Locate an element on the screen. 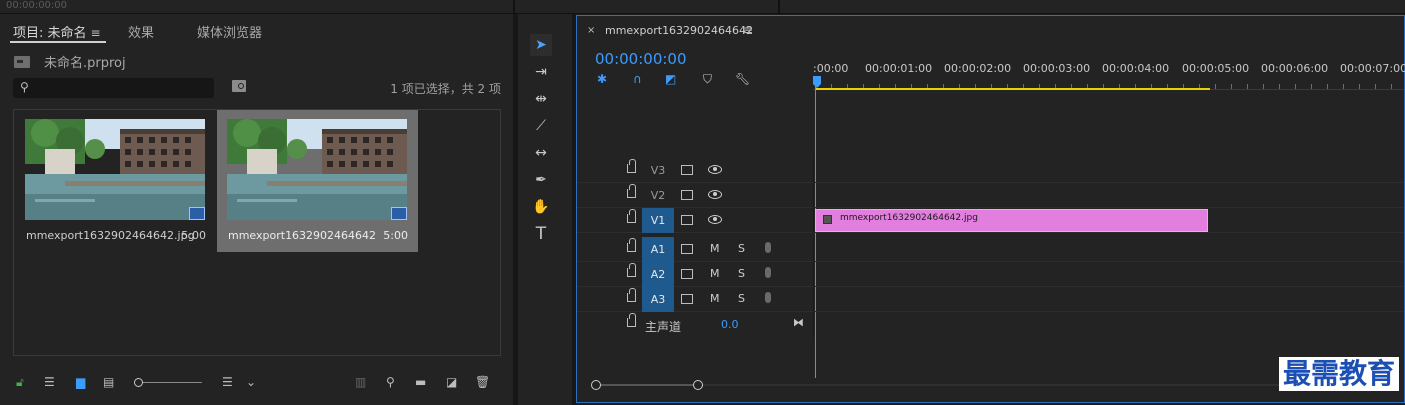 This screenshot has width=1405, height=405. sequence-tab: mmexport1632902464642 is located at coordinates (679, 30).